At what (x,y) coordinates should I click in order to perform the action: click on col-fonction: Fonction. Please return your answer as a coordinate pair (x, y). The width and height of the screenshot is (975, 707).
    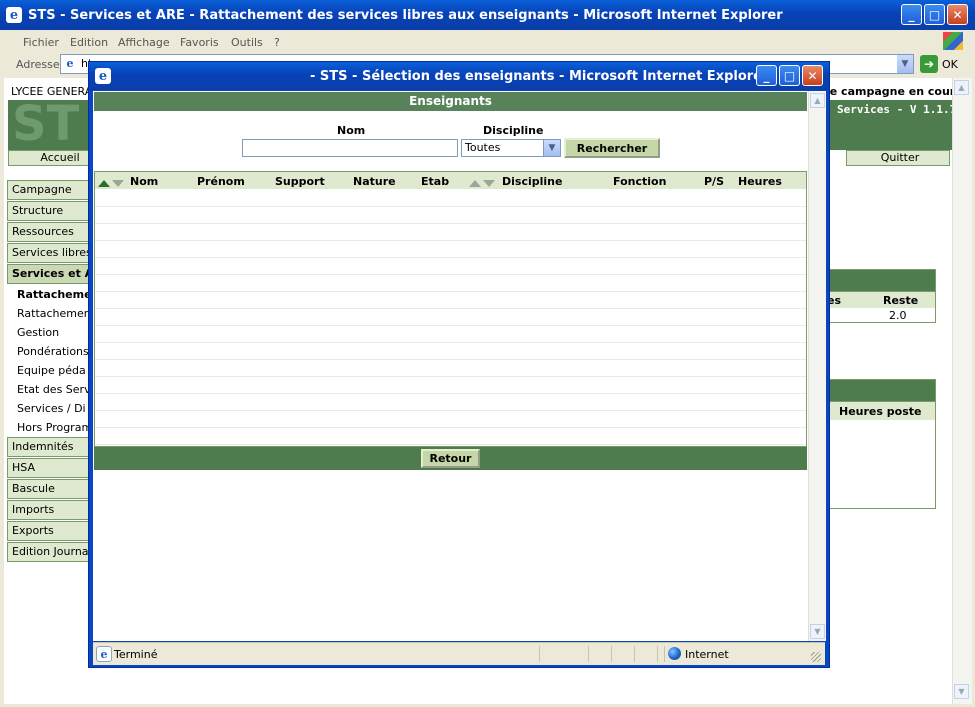
    Looking at the image, I should click on (639, 181).